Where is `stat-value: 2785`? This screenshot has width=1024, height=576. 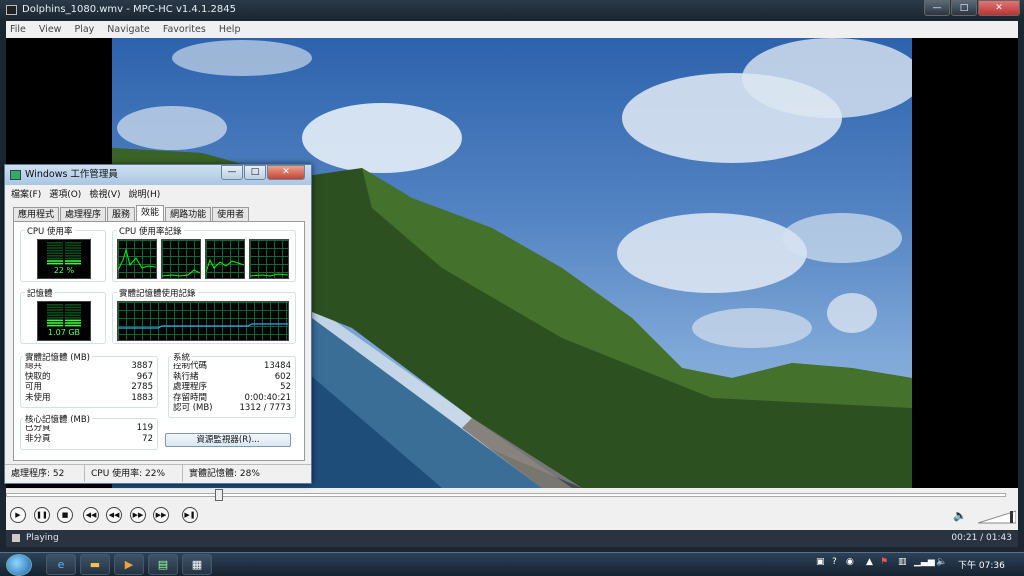
stat-value: 2785 is located at coordinates (142, 387).